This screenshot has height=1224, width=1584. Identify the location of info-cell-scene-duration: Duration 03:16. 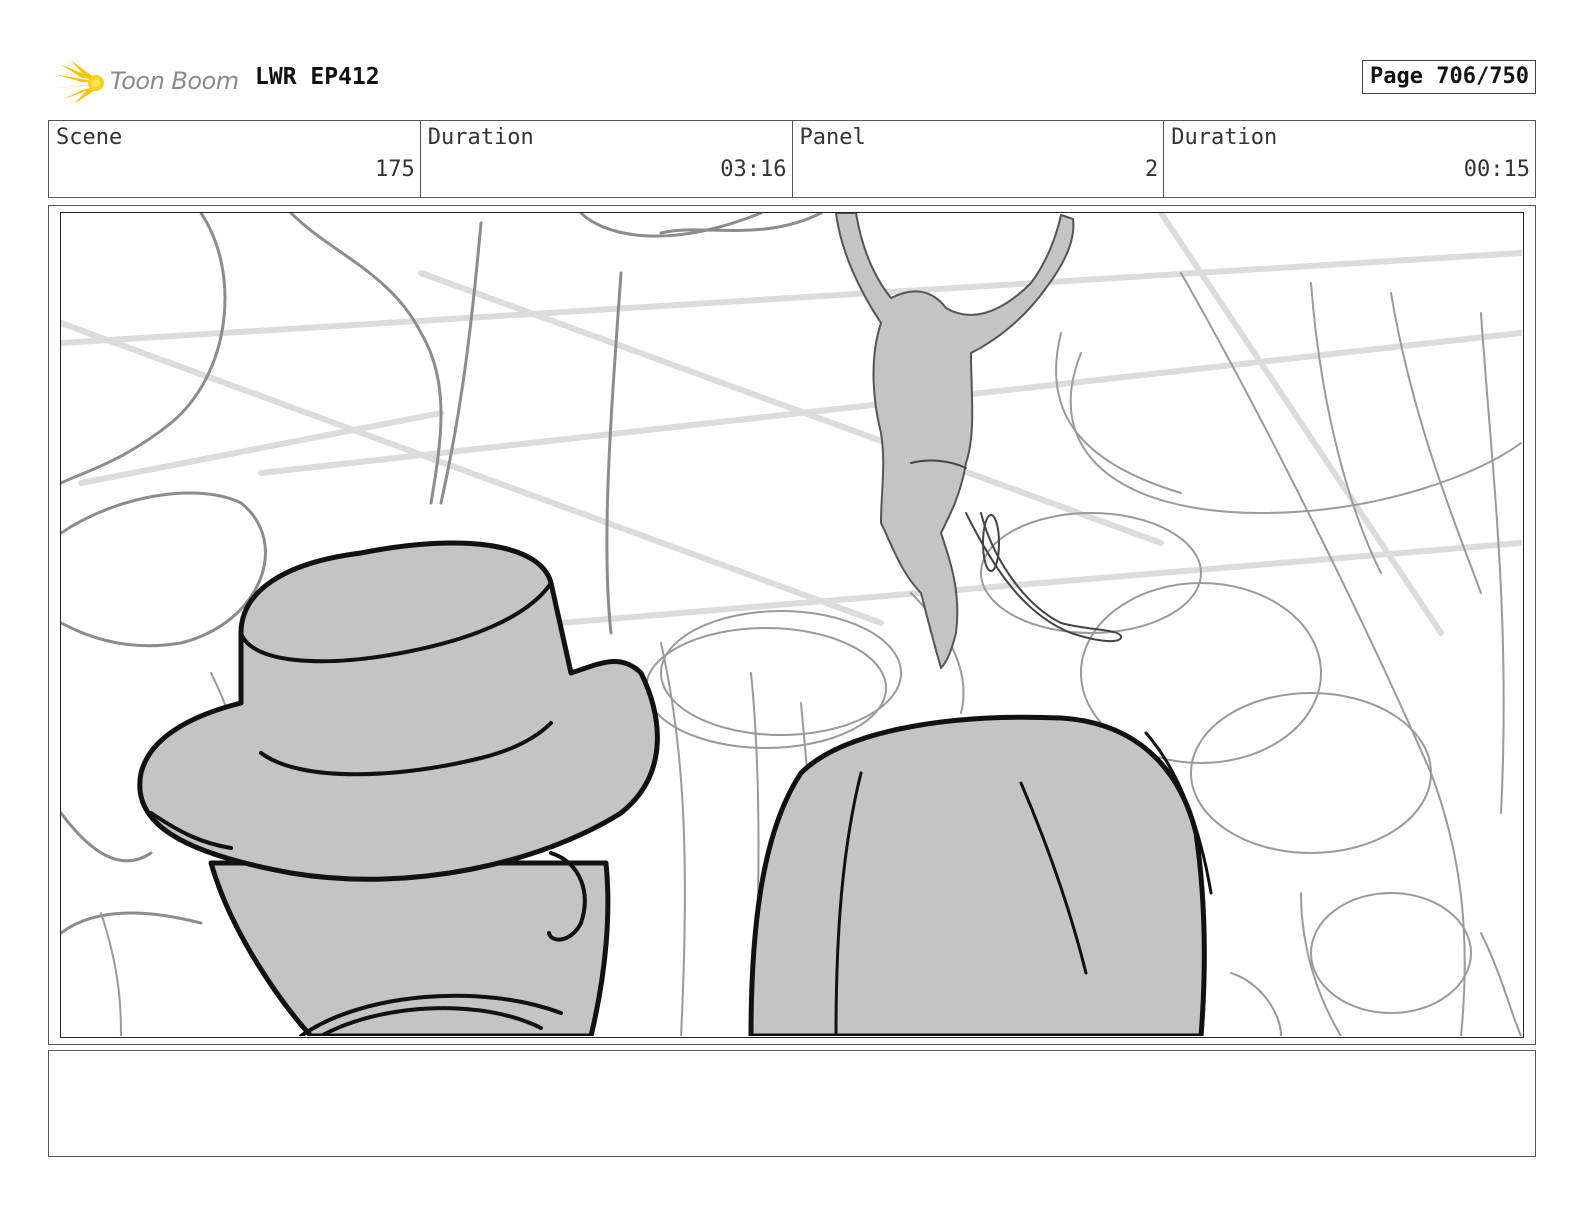
(607, 159).